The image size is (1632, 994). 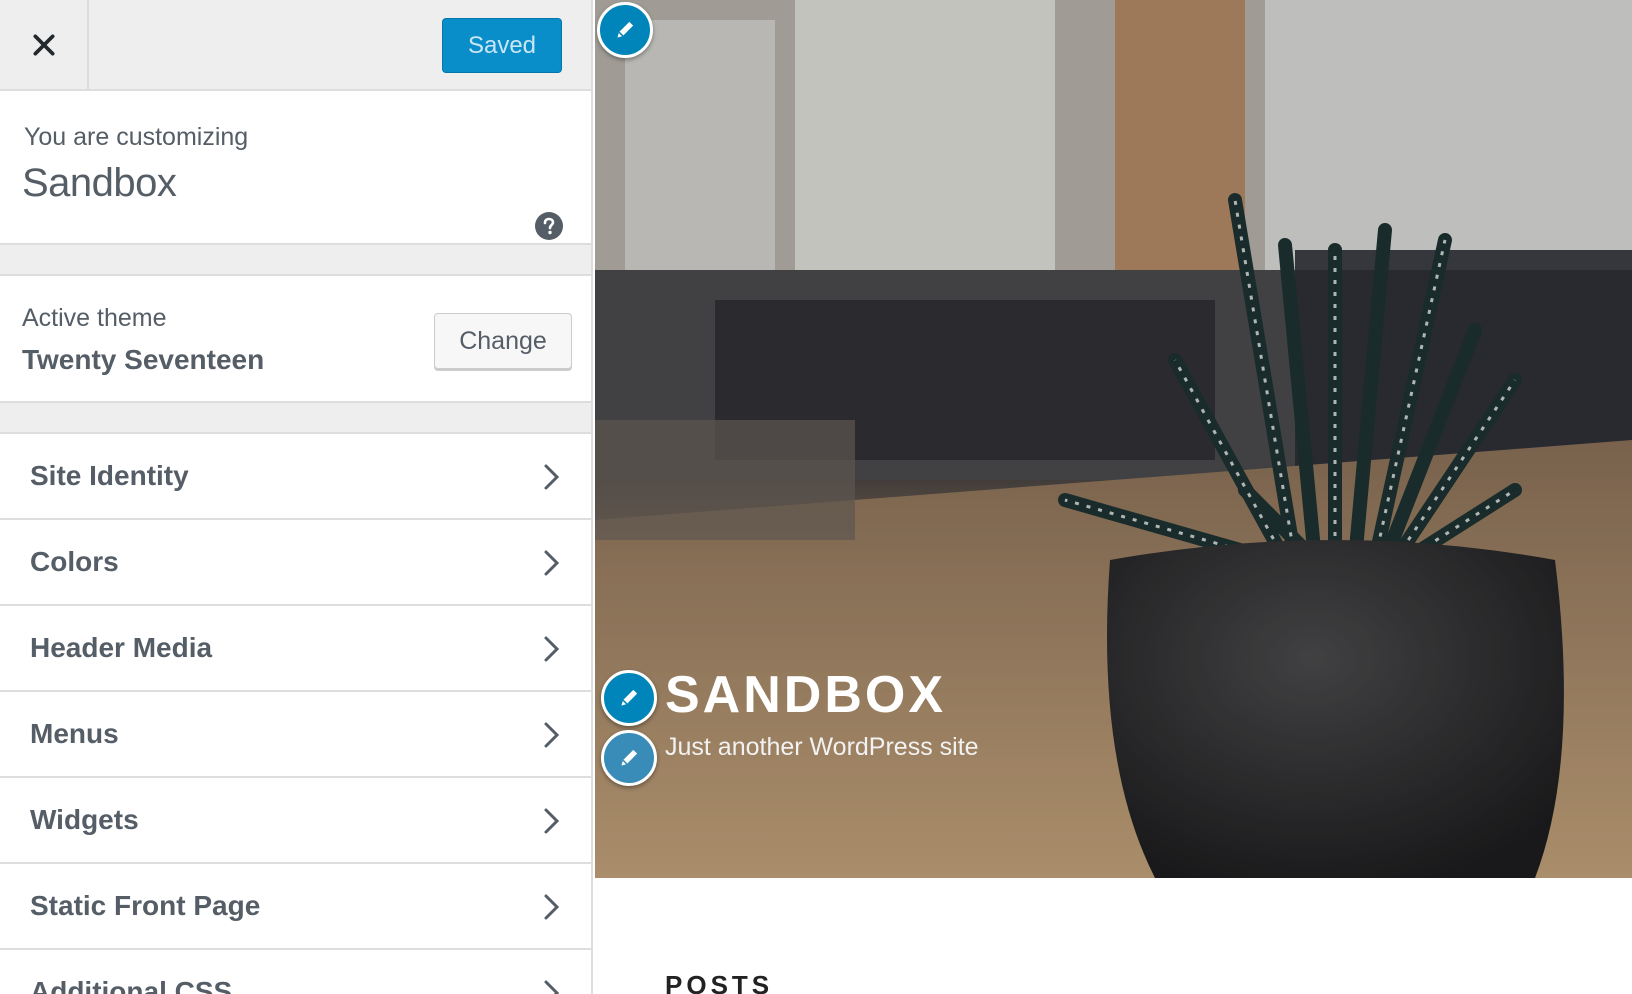 What do you see at coordinates (295, 45) in the screenshot?
I see `customizer-header: Saved` at bounding box center [295, 45].